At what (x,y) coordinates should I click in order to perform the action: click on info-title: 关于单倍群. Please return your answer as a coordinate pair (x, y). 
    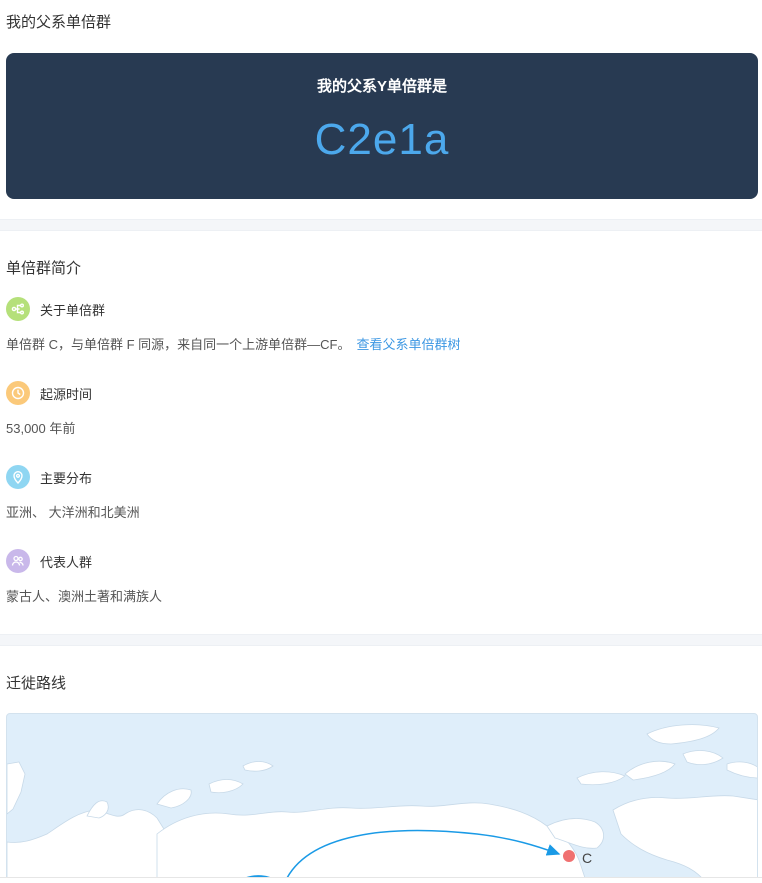
    Looking at the image, I should click on (73, 310).